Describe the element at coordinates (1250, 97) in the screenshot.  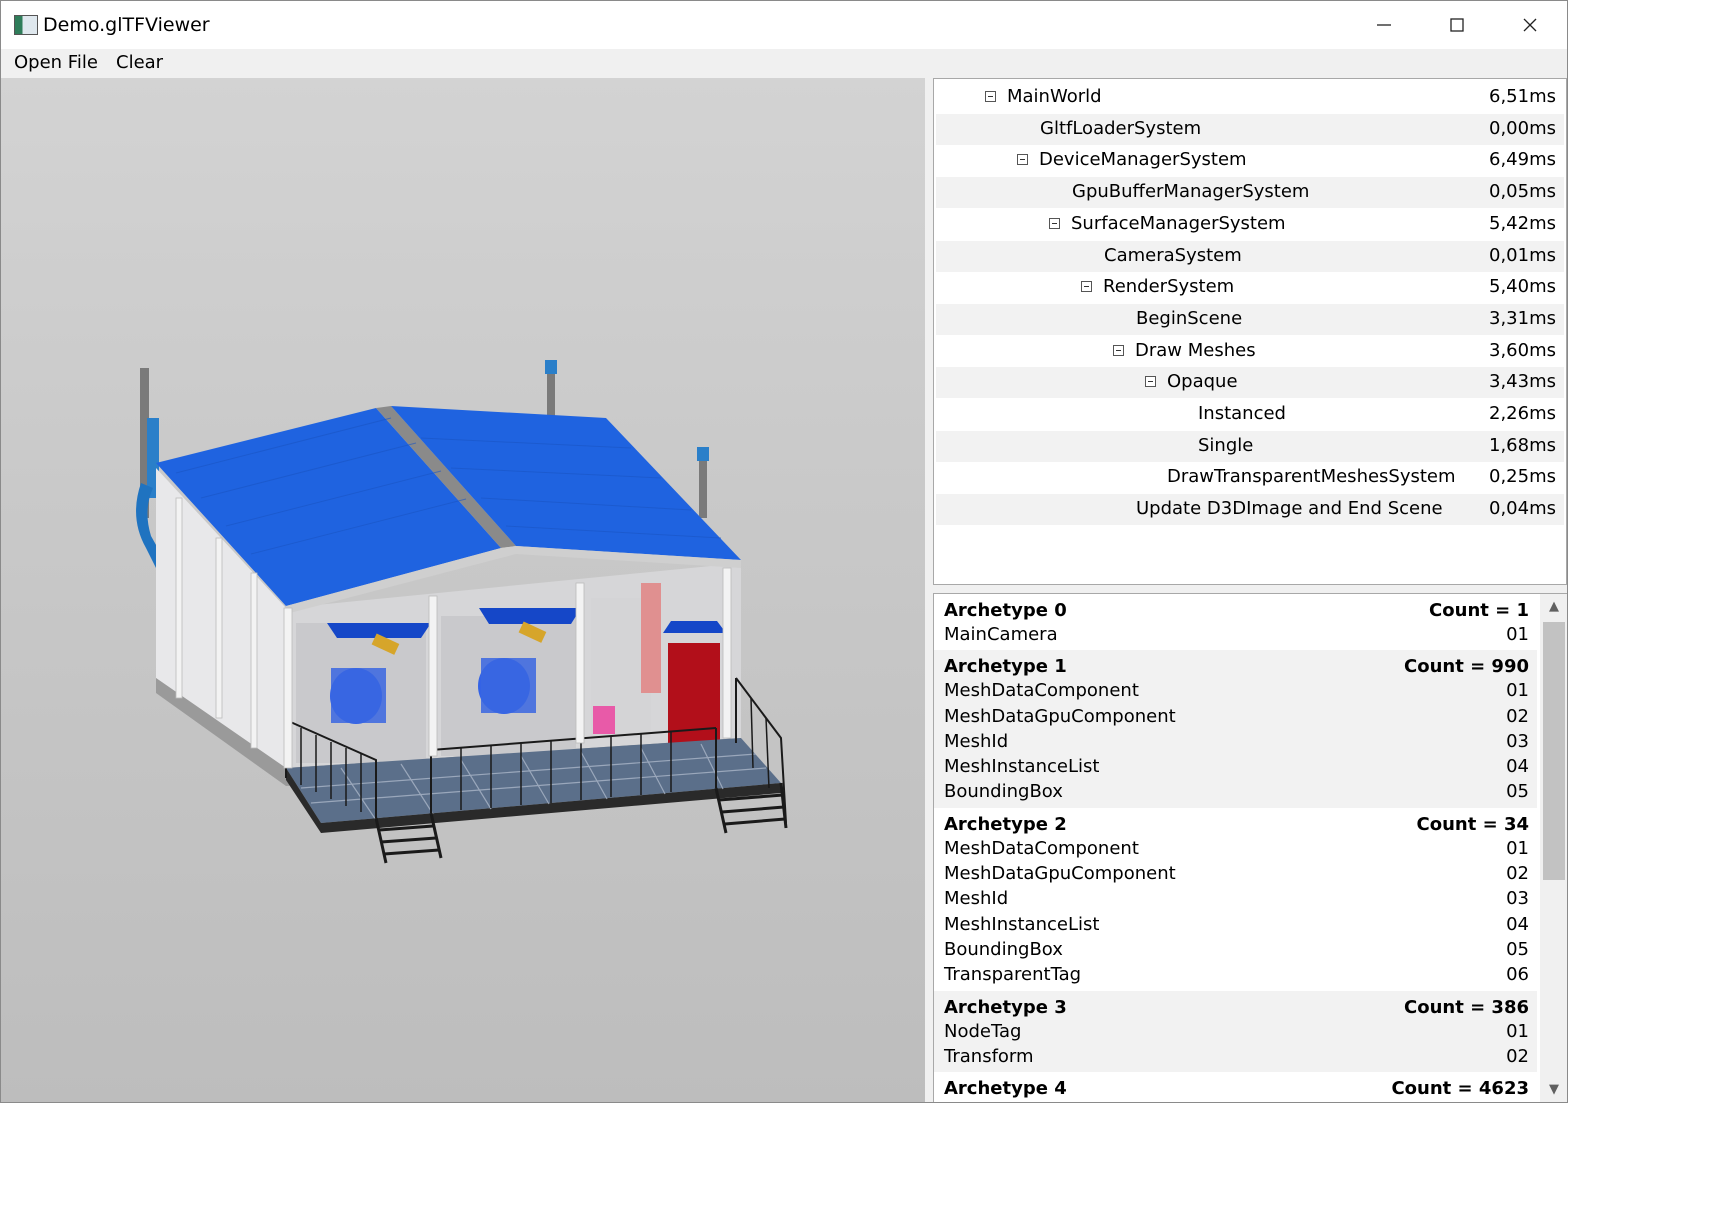
I see `tree-row: MainWorld 6,51ms` at that location.